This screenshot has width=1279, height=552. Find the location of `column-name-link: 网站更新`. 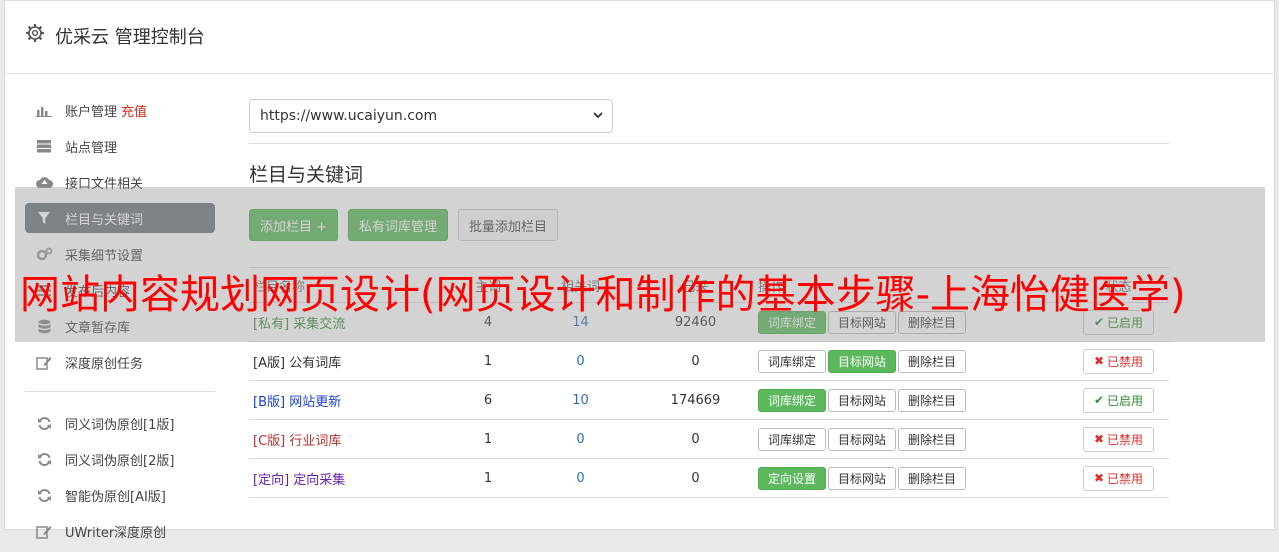

column-name-link: 网站更新 is located at coordinates (315, 402).